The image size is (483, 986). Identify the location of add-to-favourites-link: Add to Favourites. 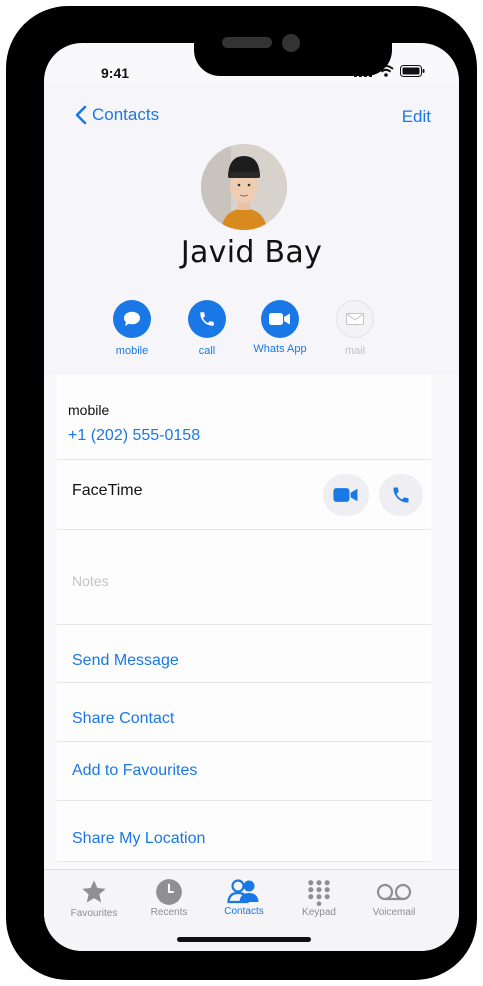
(134, 771).